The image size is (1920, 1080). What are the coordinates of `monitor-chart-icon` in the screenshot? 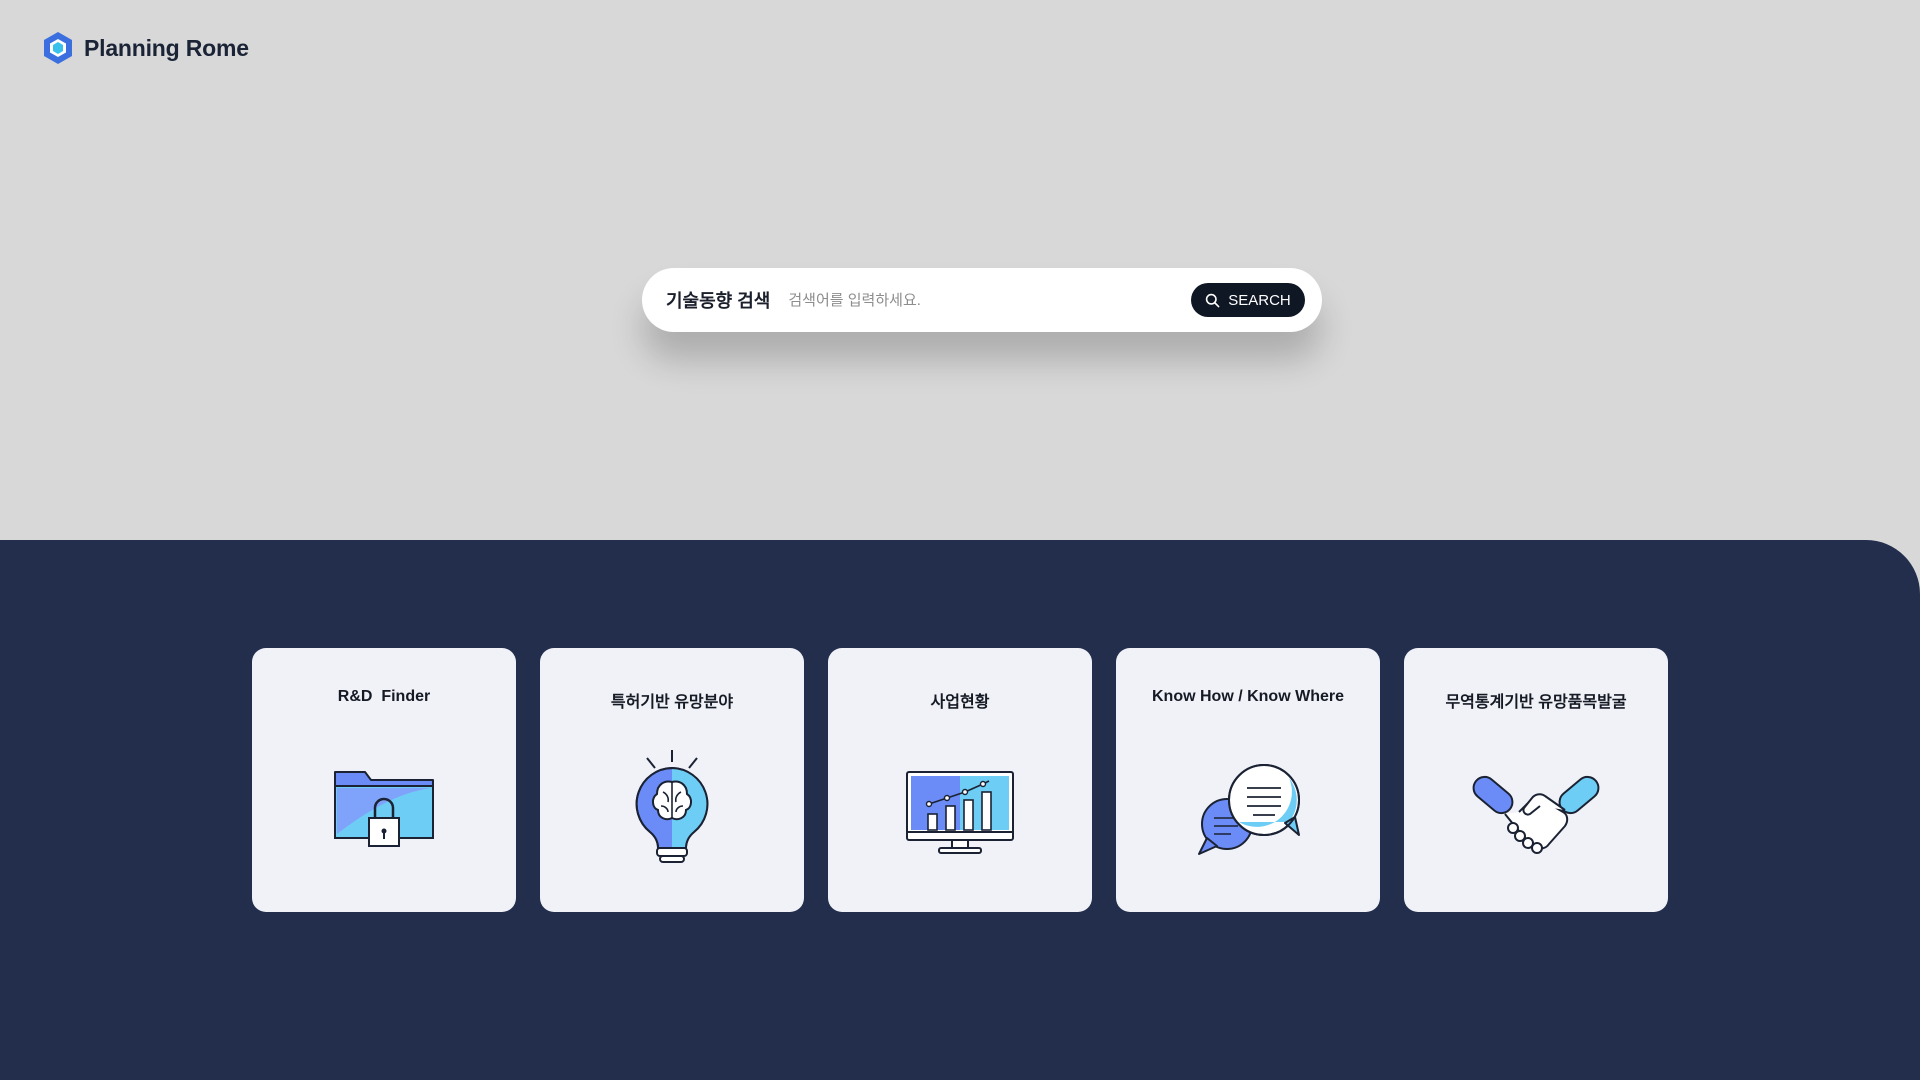 It's located at (960, 812).